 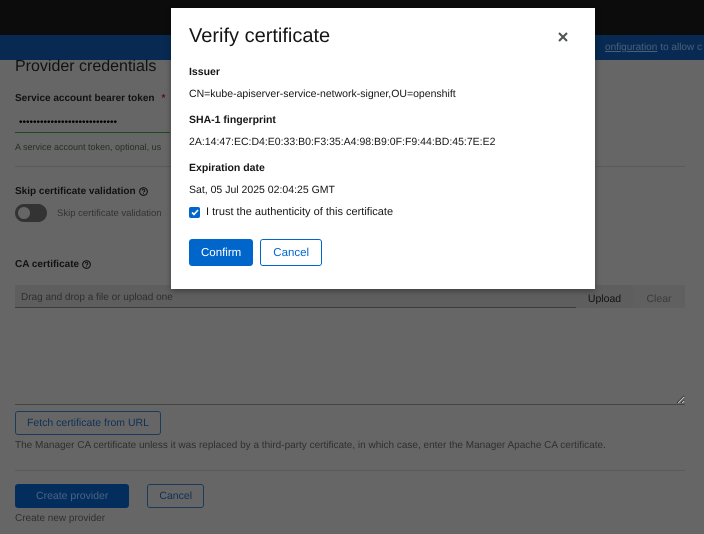 What do you see at coordinates (300, 212) in the screenshot?
I see `checkbox-label: I trust the authenticity of this certificate` at bounding box center [300, 212].